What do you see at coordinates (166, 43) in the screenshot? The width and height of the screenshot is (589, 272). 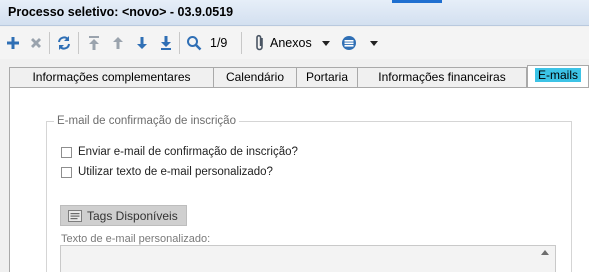 I see `last-record-icon` at bounding box center [166, 43].